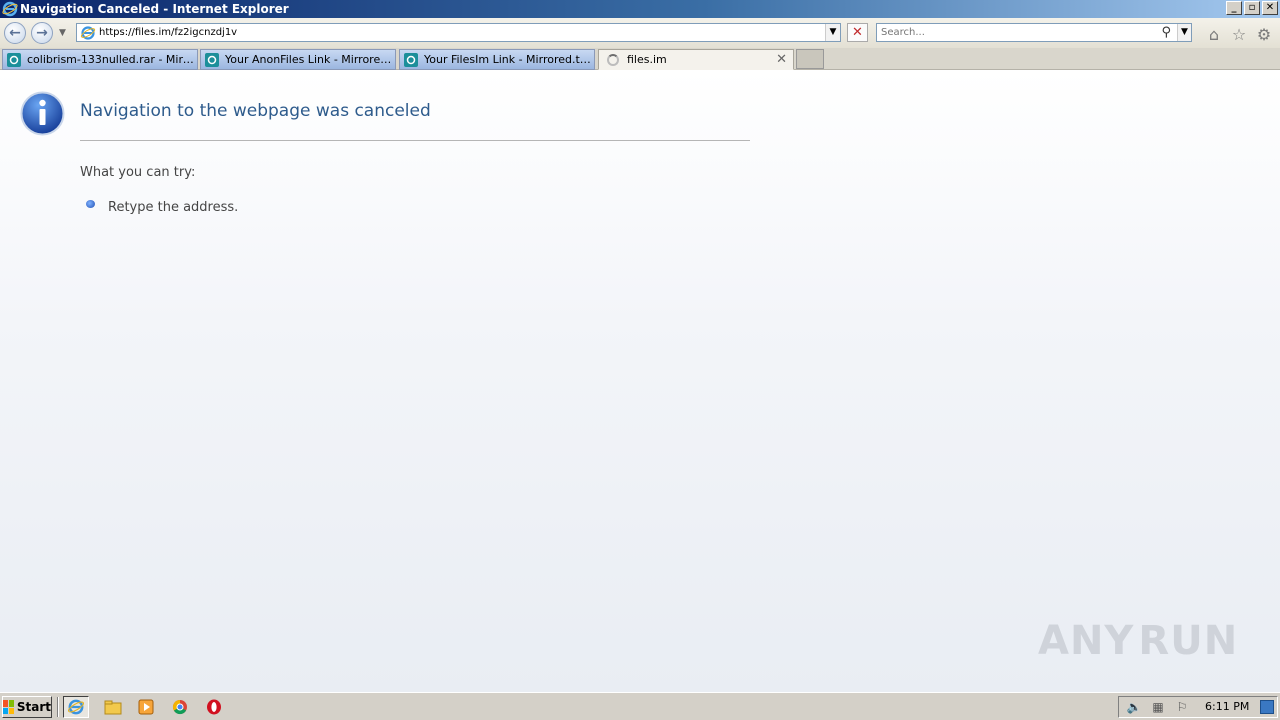 The height and width of the screenshot is (720, 1280). What do you see at coordinates (832, 32) in the screenshot?
I see `address-dropdown: ▼` at bounding box center [832, 32].